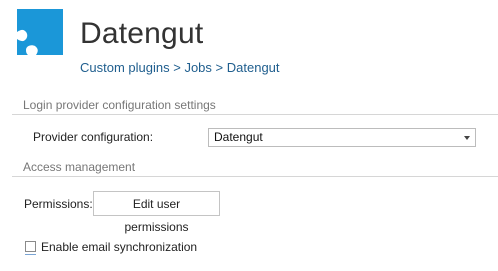 This screenshot has height=271, width=498. I want to click on section-heading: Login provider configuration settings, so click(119, 105).